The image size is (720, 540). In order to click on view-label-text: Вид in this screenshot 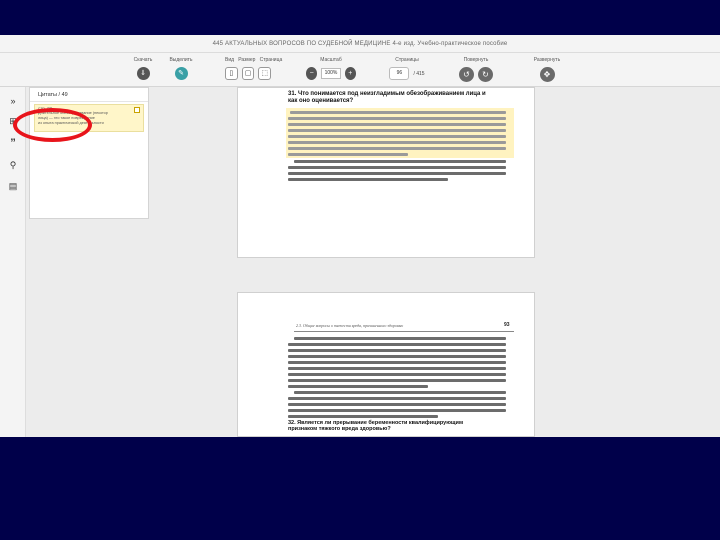, I will do `click(230, 60)`.